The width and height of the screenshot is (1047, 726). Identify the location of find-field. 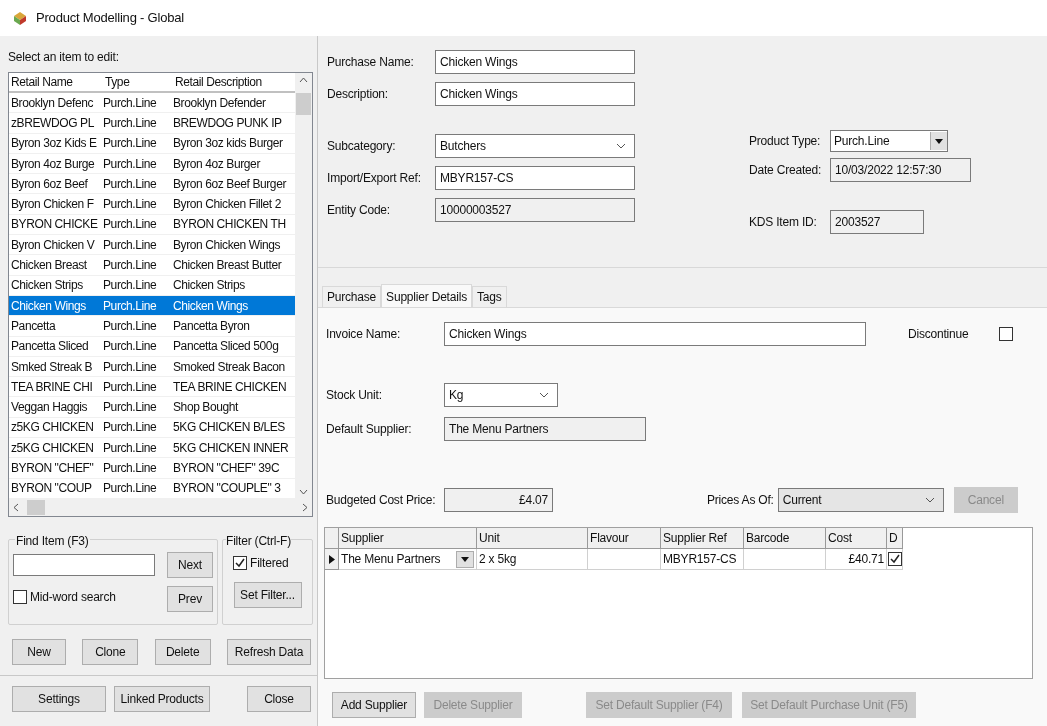
(84, 565).